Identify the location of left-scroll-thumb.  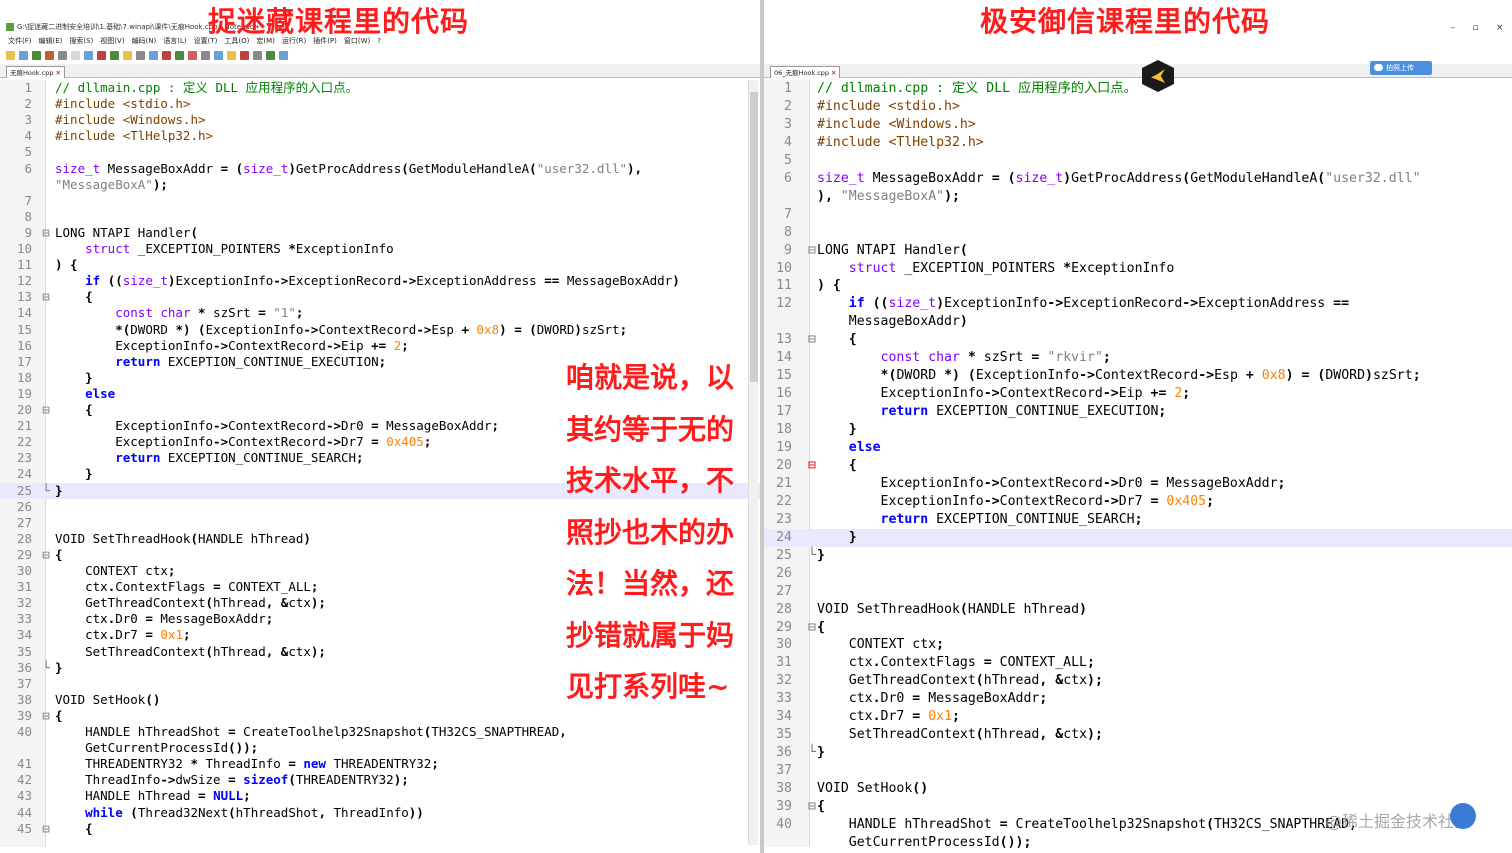
(754, 237).